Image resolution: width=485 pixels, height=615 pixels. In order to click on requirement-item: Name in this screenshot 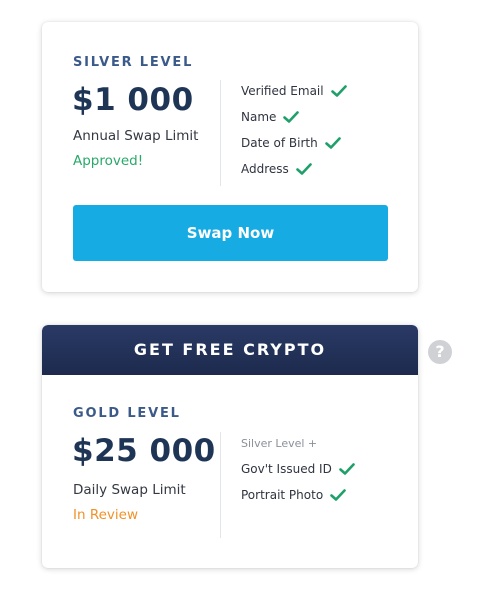, I will do `click(294, 117)`.